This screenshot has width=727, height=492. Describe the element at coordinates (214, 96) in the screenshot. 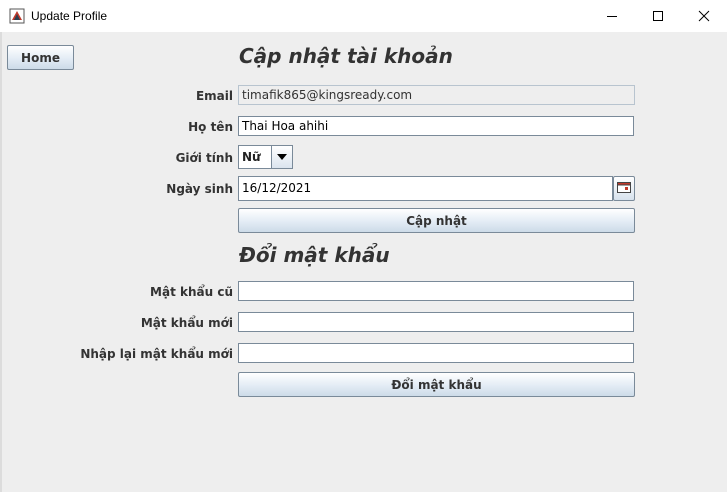

I see `email-label: Email` at that location.